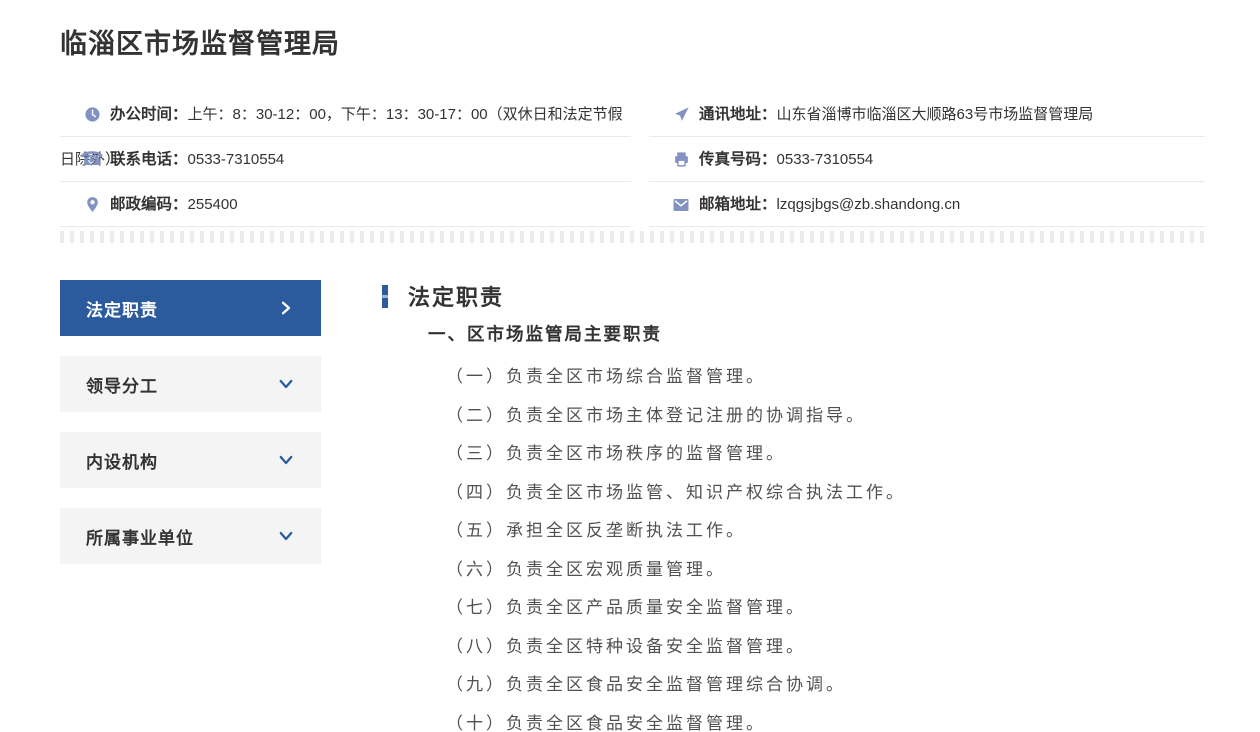  Describe the element at coordinates (190, 308) in the screenshot. I see `sidebar-item-statutory-duties: 法定职责` at that location.